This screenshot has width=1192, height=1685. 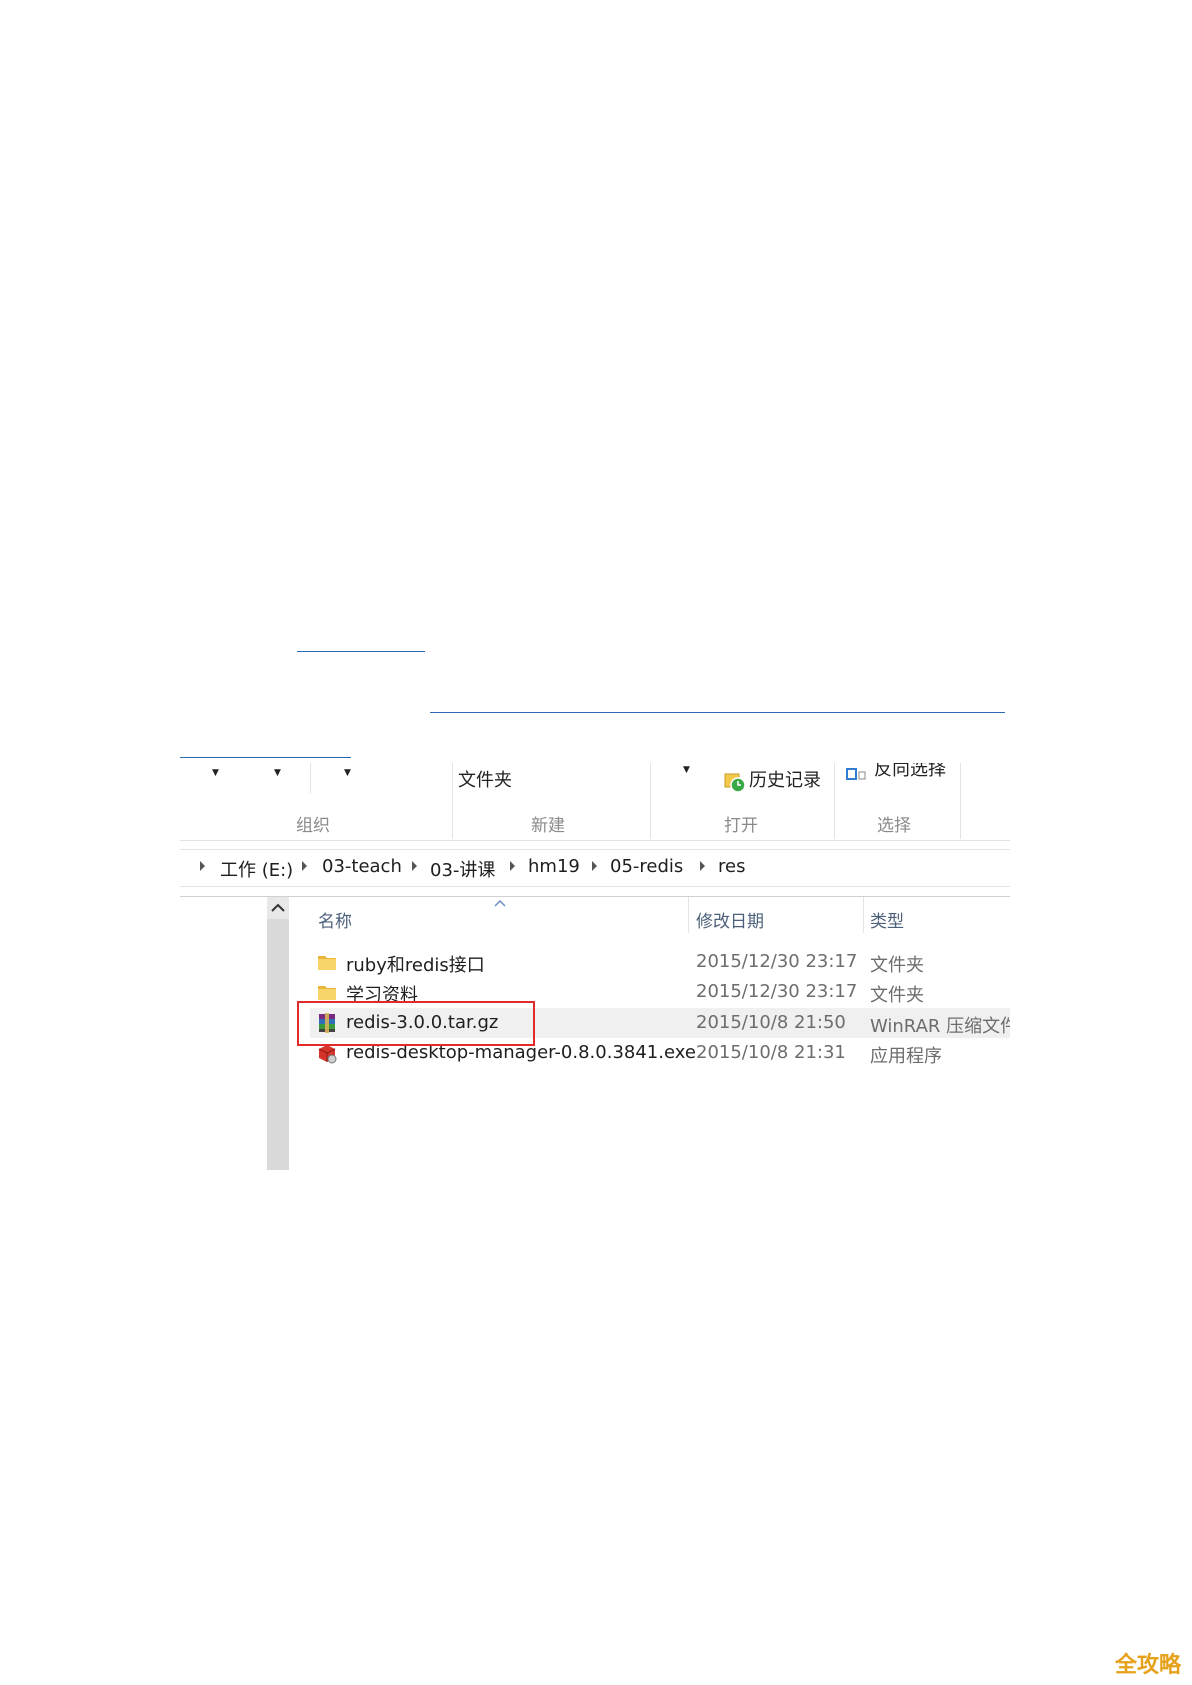 I want to click on column-header-type: 类型, so click(x=887, y=919).